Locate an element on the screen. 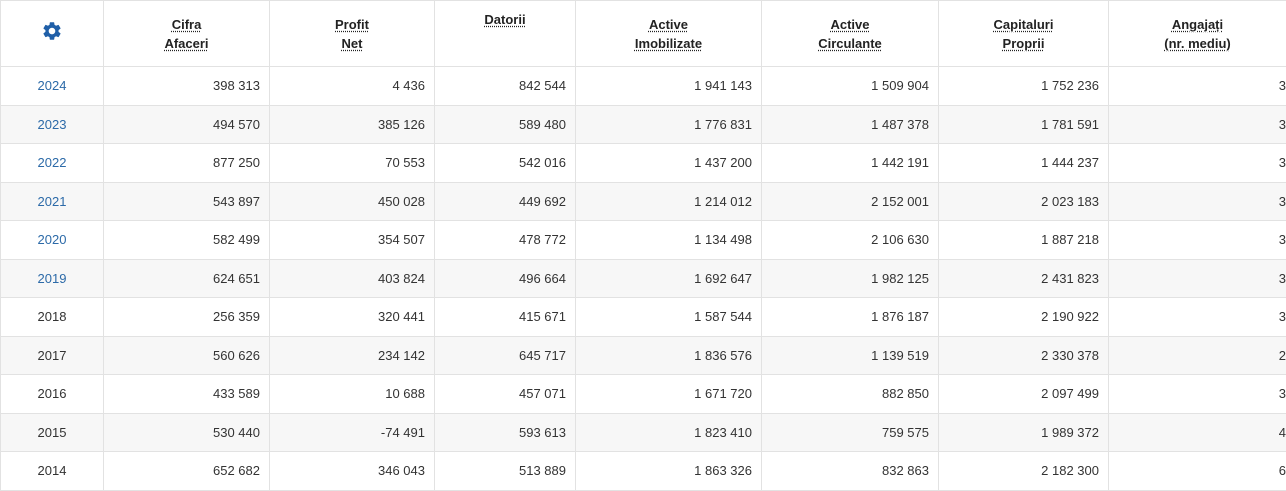  year-cell: 2024 is located at coordinates (52, 86).